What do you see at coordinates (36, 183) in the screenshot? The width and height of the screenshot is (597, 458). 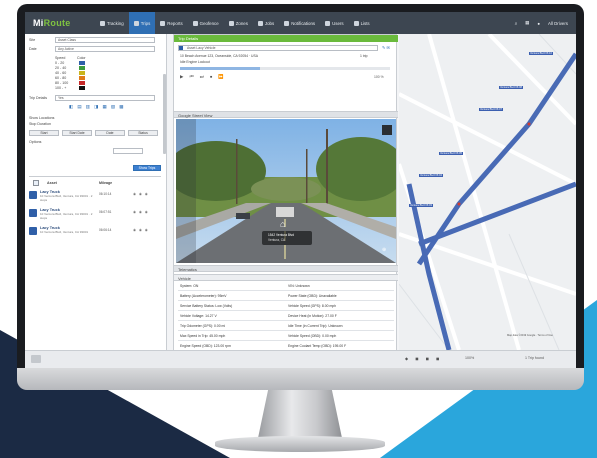 I see `select-all-checkbox` at bounding box center [36, 183].